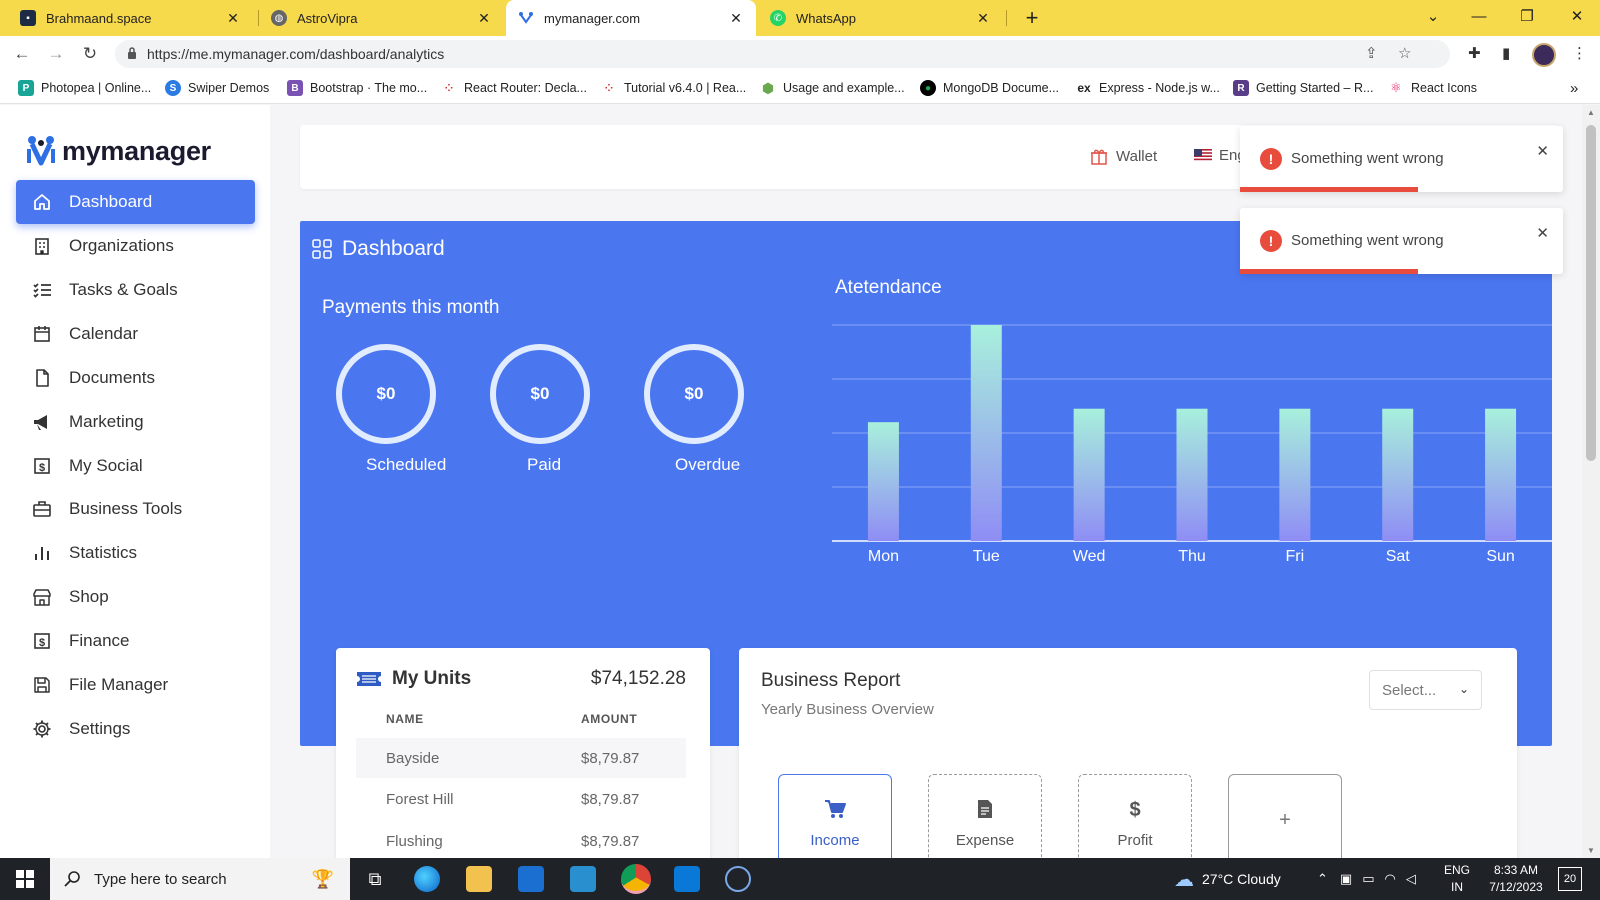 This screenshot has height=900, width=1600. I want to click on new-tab-button: +, so click(1032, 18).